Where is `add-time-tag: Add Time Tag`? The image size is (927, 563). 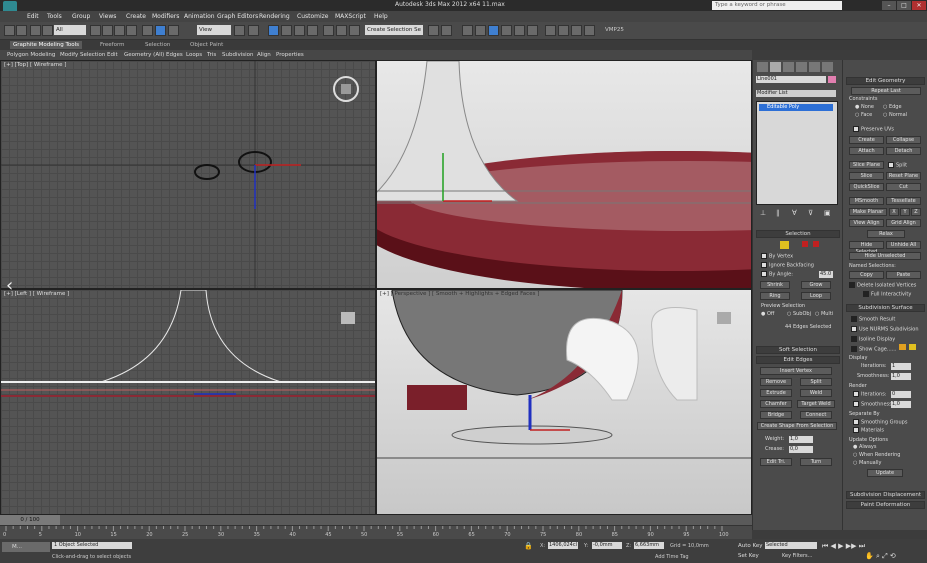 add-time-tag: Add Time Tag is located at coordinates (672, 557).